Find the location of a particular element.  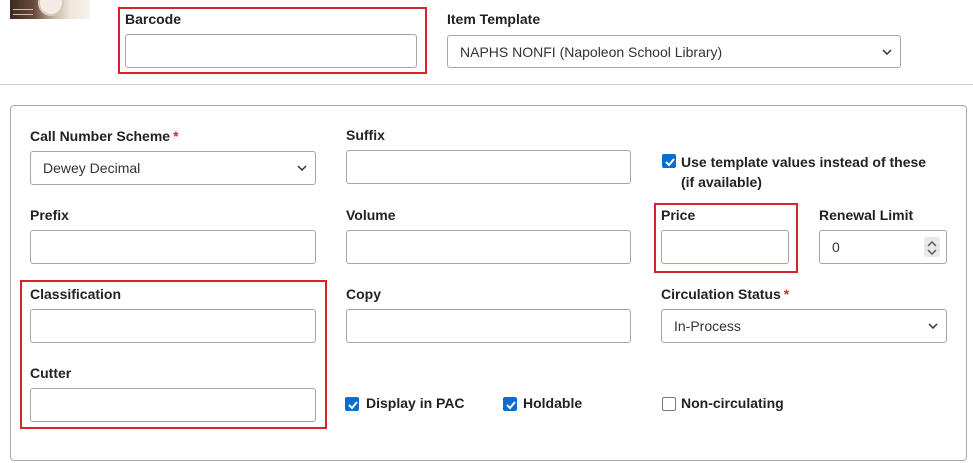

use-template-values-line1: Use template values instead of these is located at coordinates (804, 162).